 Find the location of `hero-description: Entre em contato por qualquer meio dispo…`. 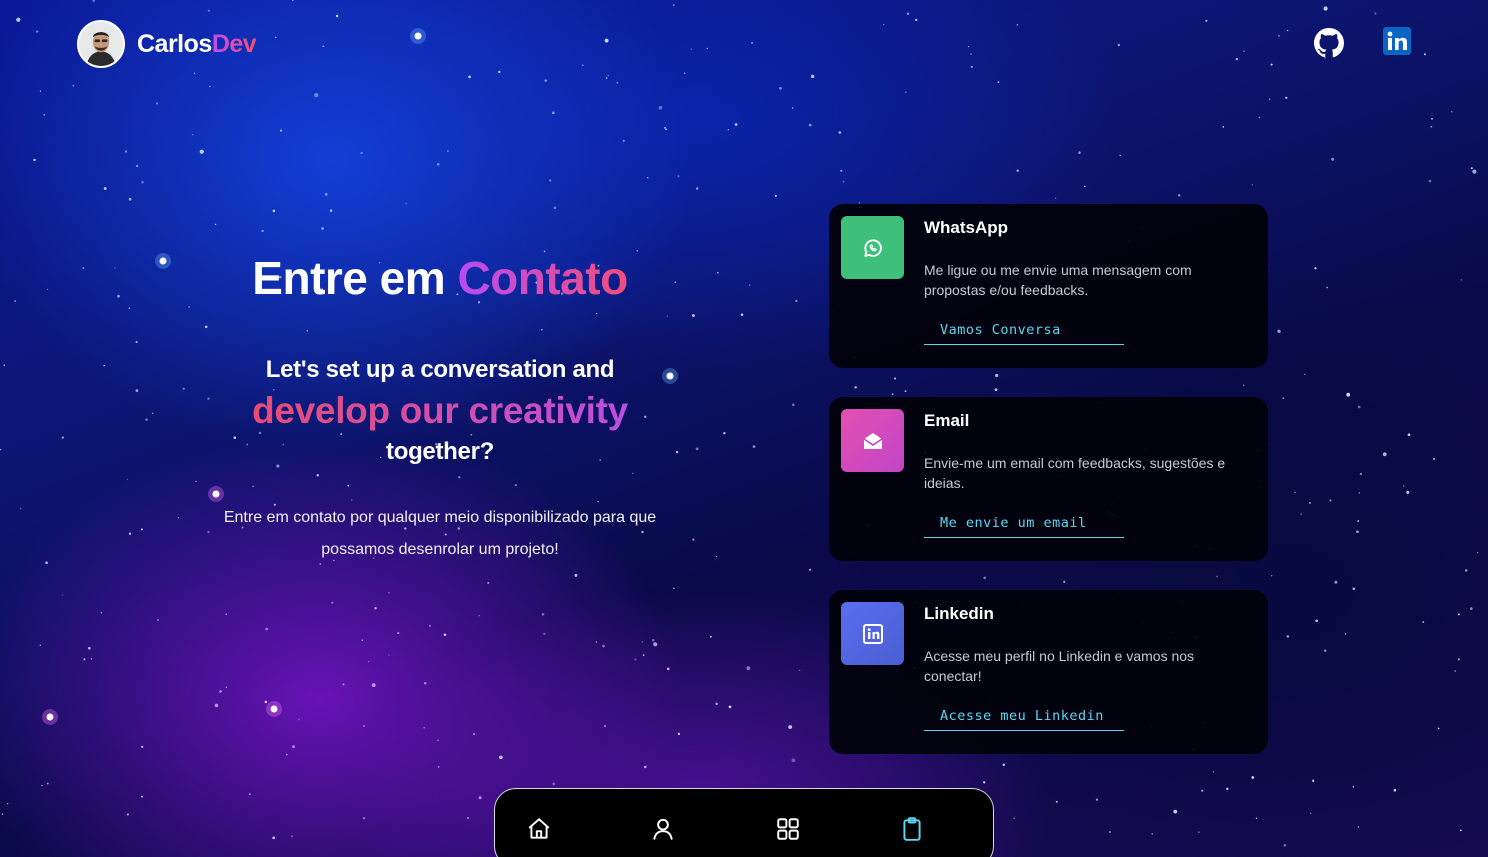

hero-description: Entre em contato por qualquer meio dispo… is located at coordinates (440, 533).